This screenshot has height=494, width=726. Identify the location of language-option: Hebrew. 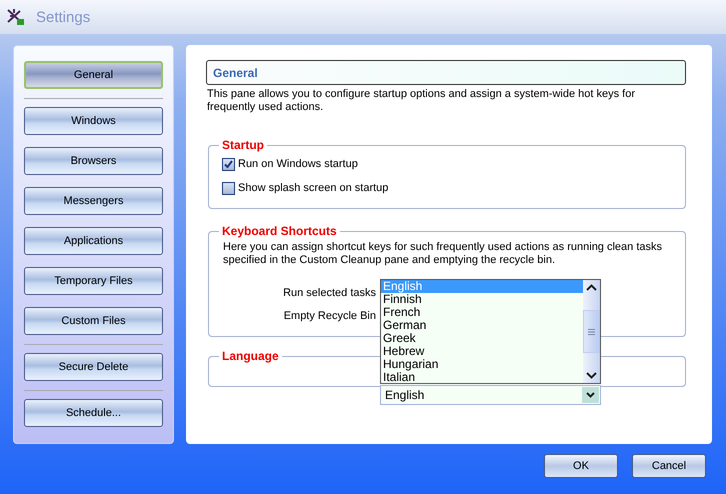
(482, 351).